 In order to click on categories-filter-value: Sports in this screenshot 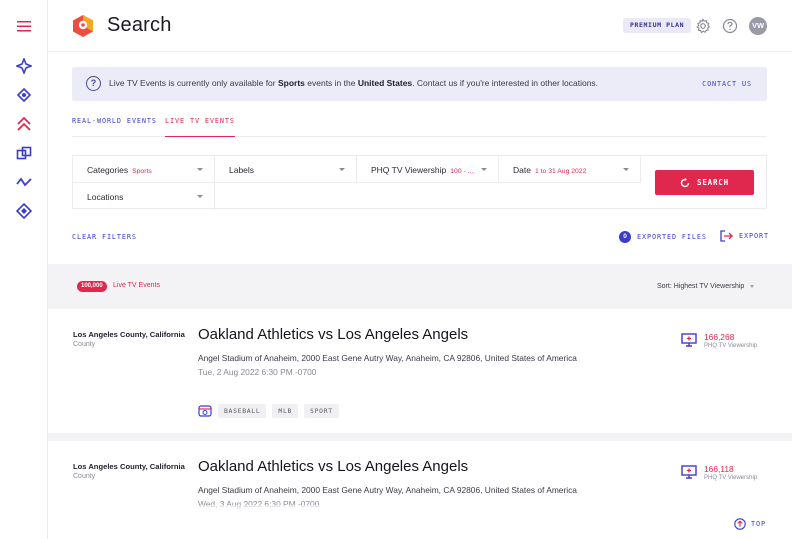, I will do `click(142, 171)`.